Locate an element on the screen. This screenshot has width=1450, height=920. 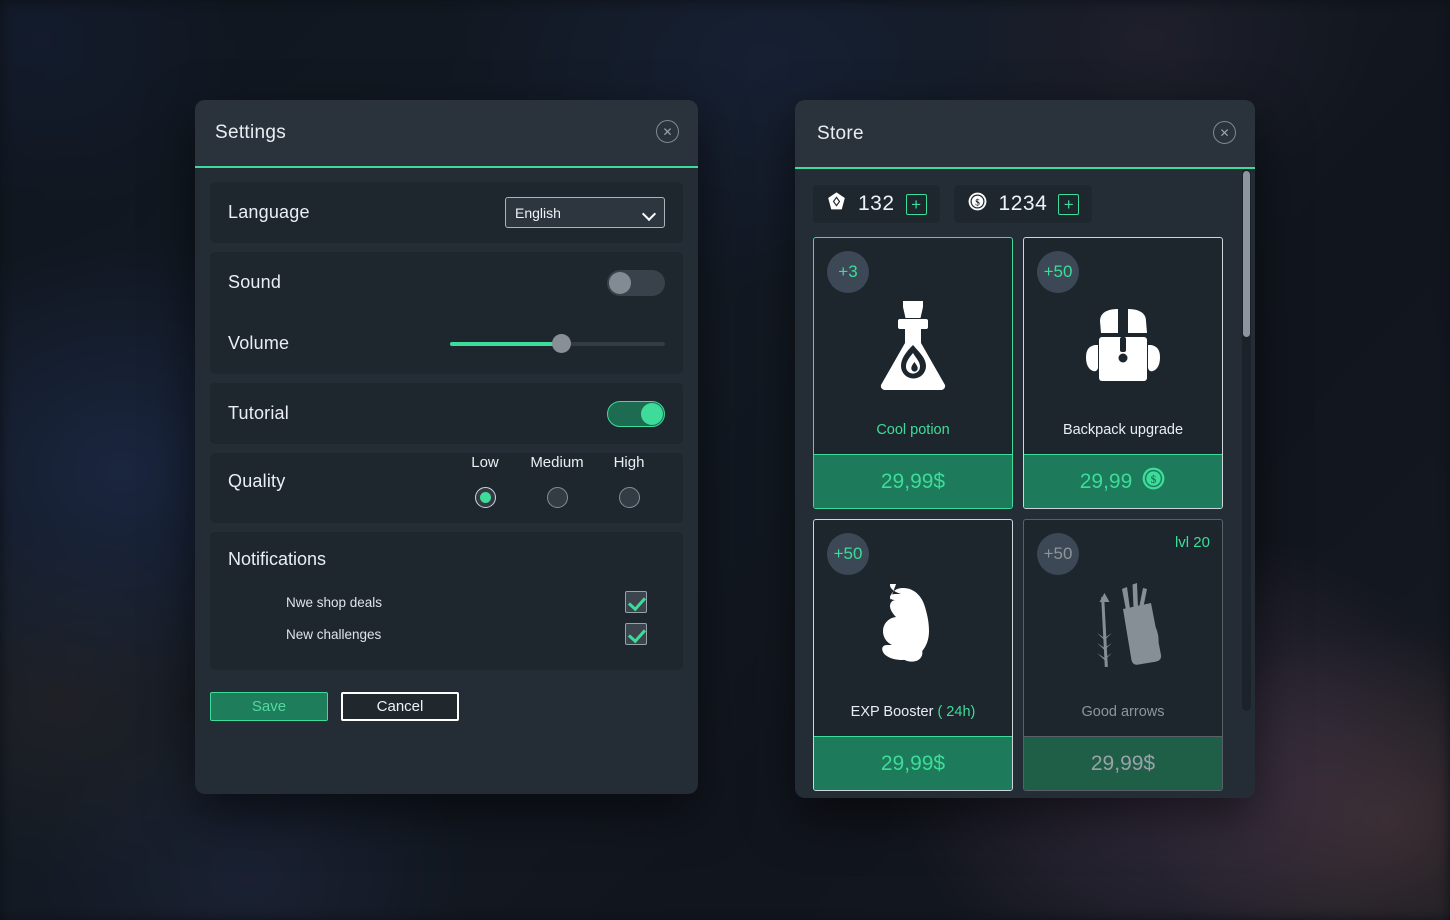
store-item-card: +50 Backpack upgrade 29,99 $ is located at coordinates (1123, 373).